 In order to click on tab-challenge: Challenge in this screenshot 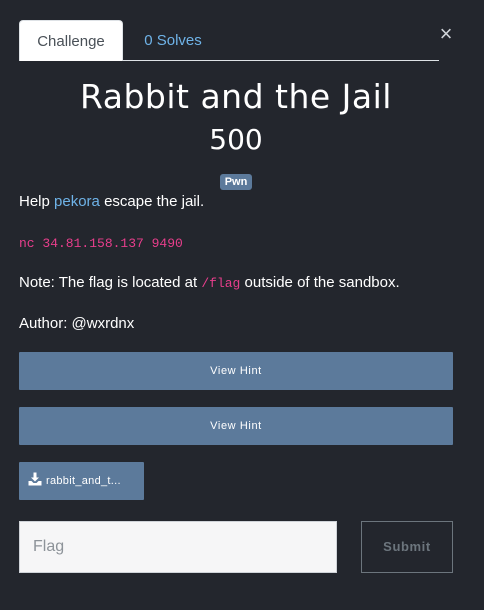, I will do `click(71, 40)`.